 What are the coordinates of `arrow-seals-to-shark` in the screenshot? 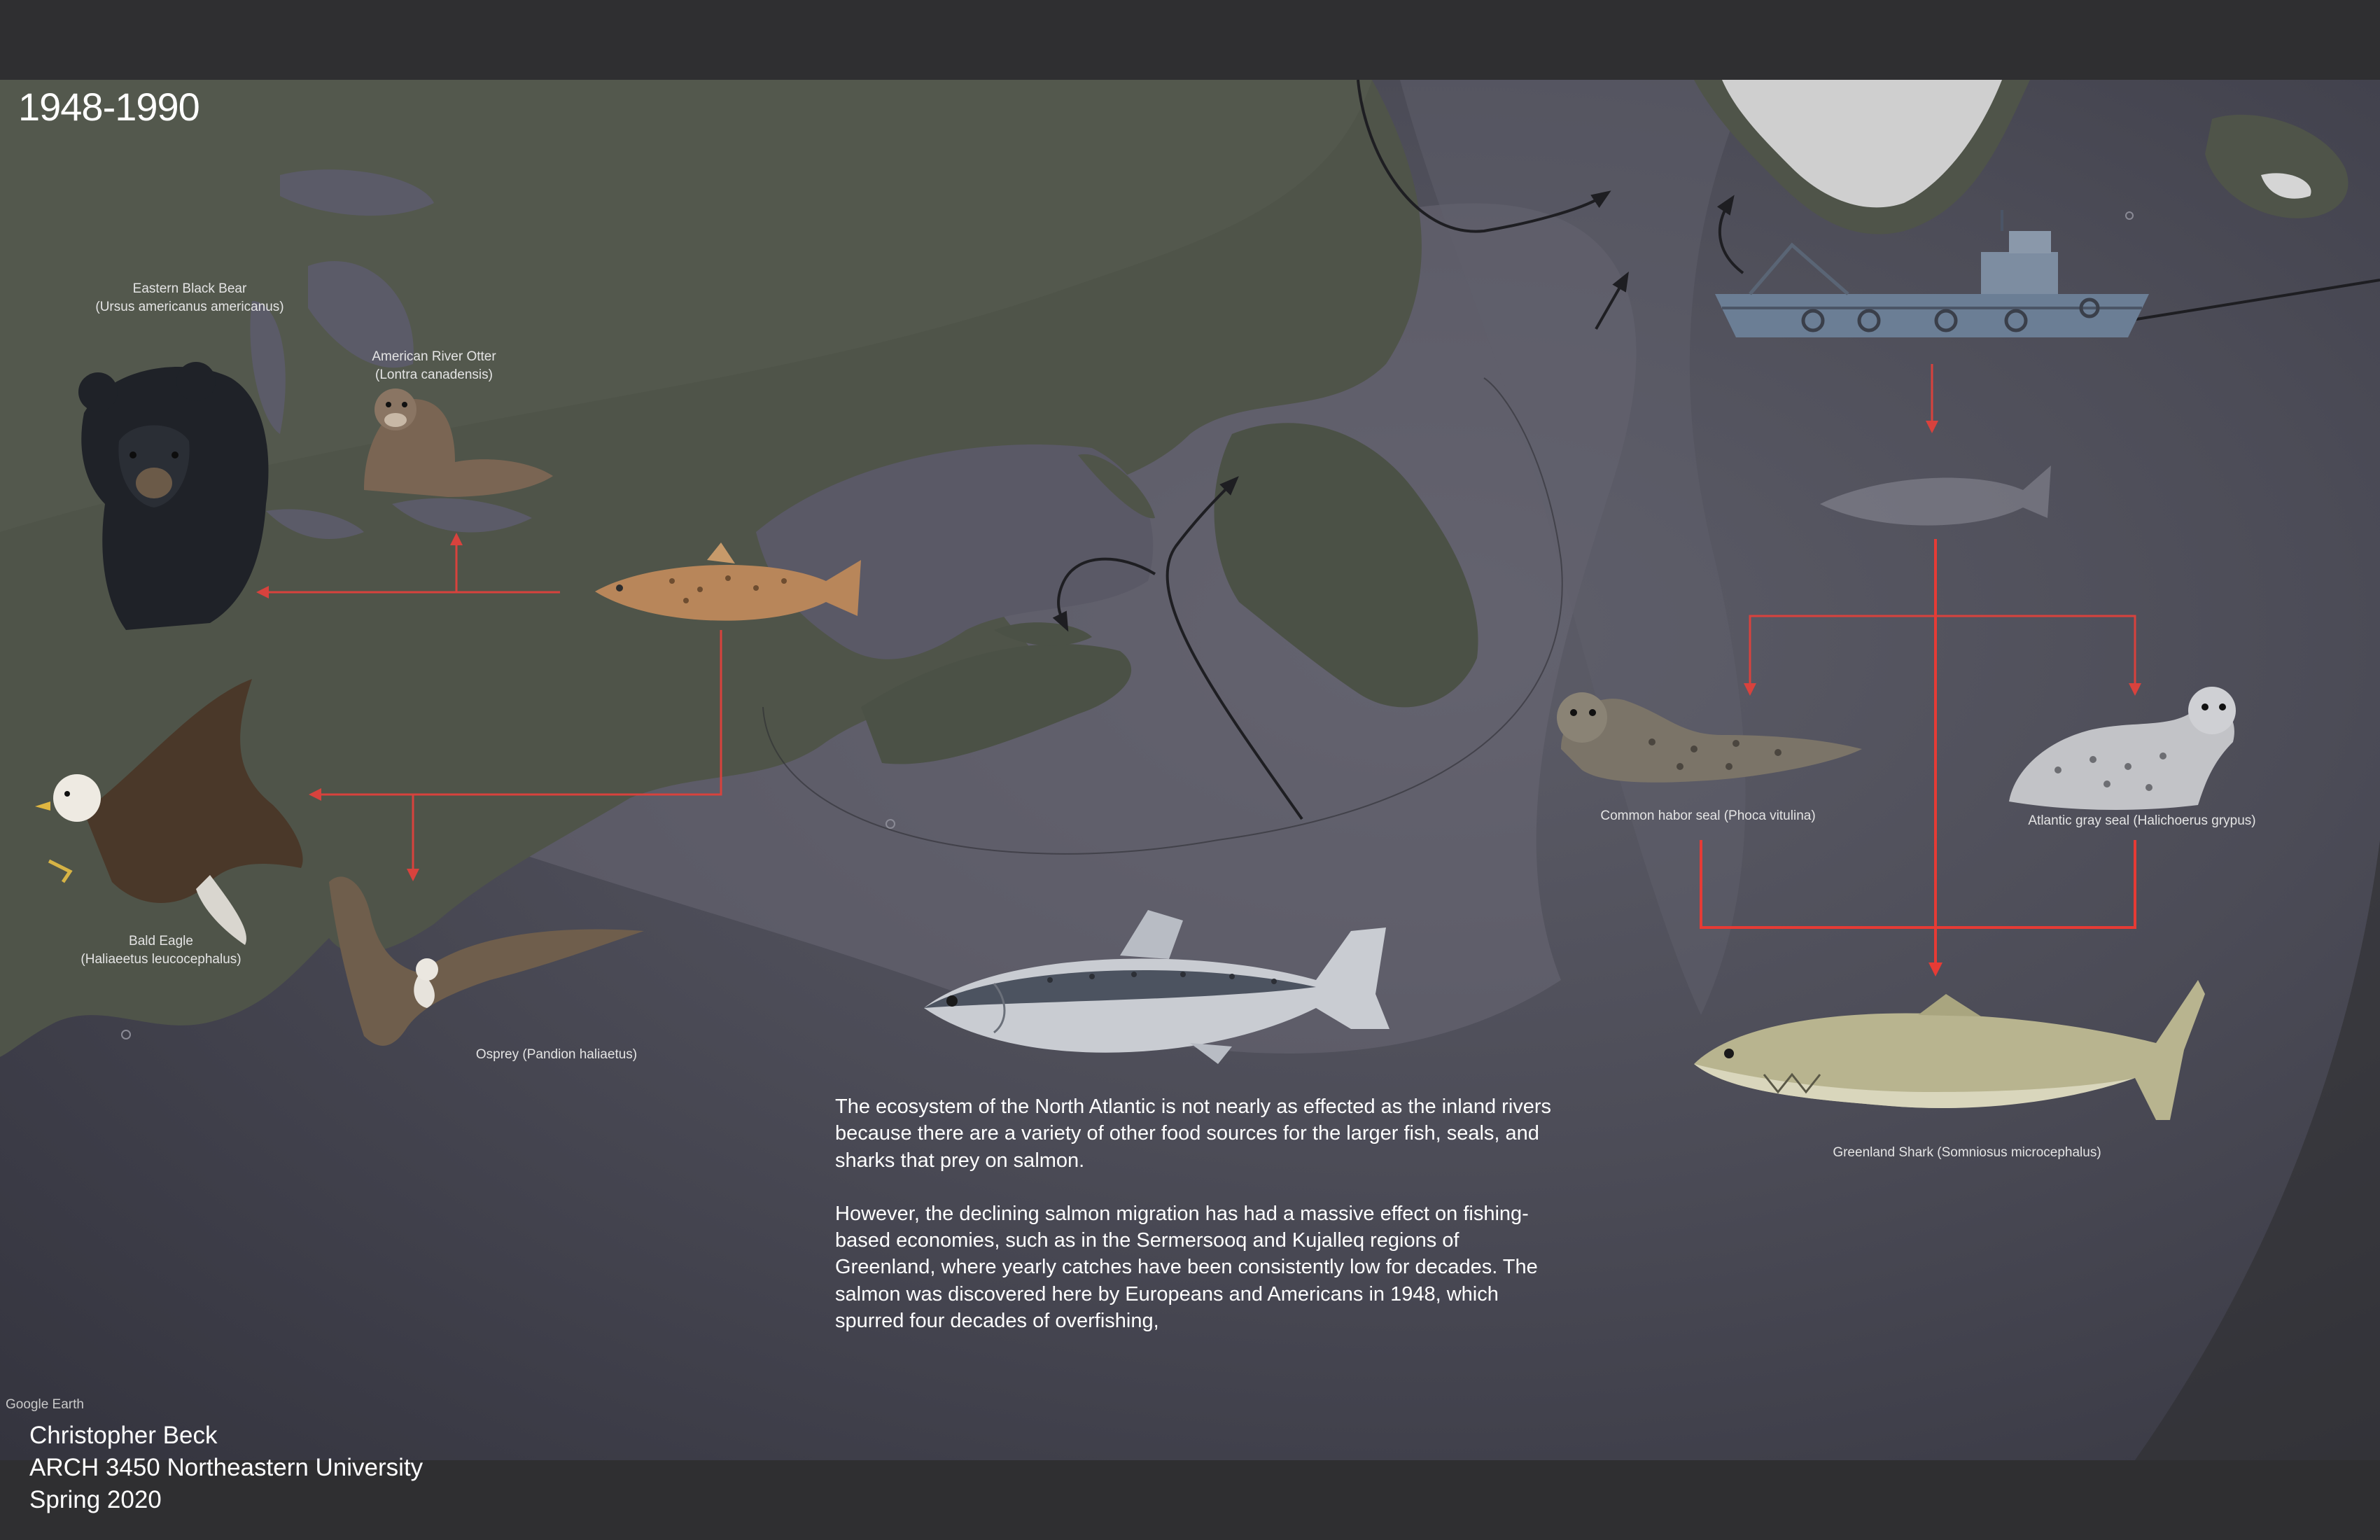 It's located at (1918, 884).